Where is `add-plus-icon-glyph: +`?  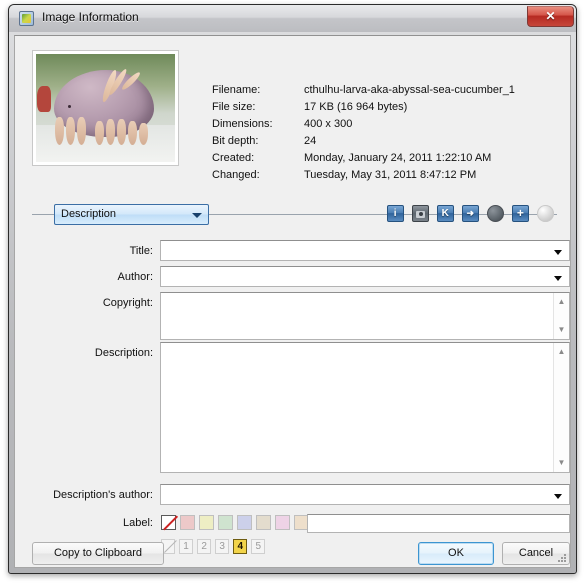 add-plus-icon-glyph: + is located at coordinates (520, 213).